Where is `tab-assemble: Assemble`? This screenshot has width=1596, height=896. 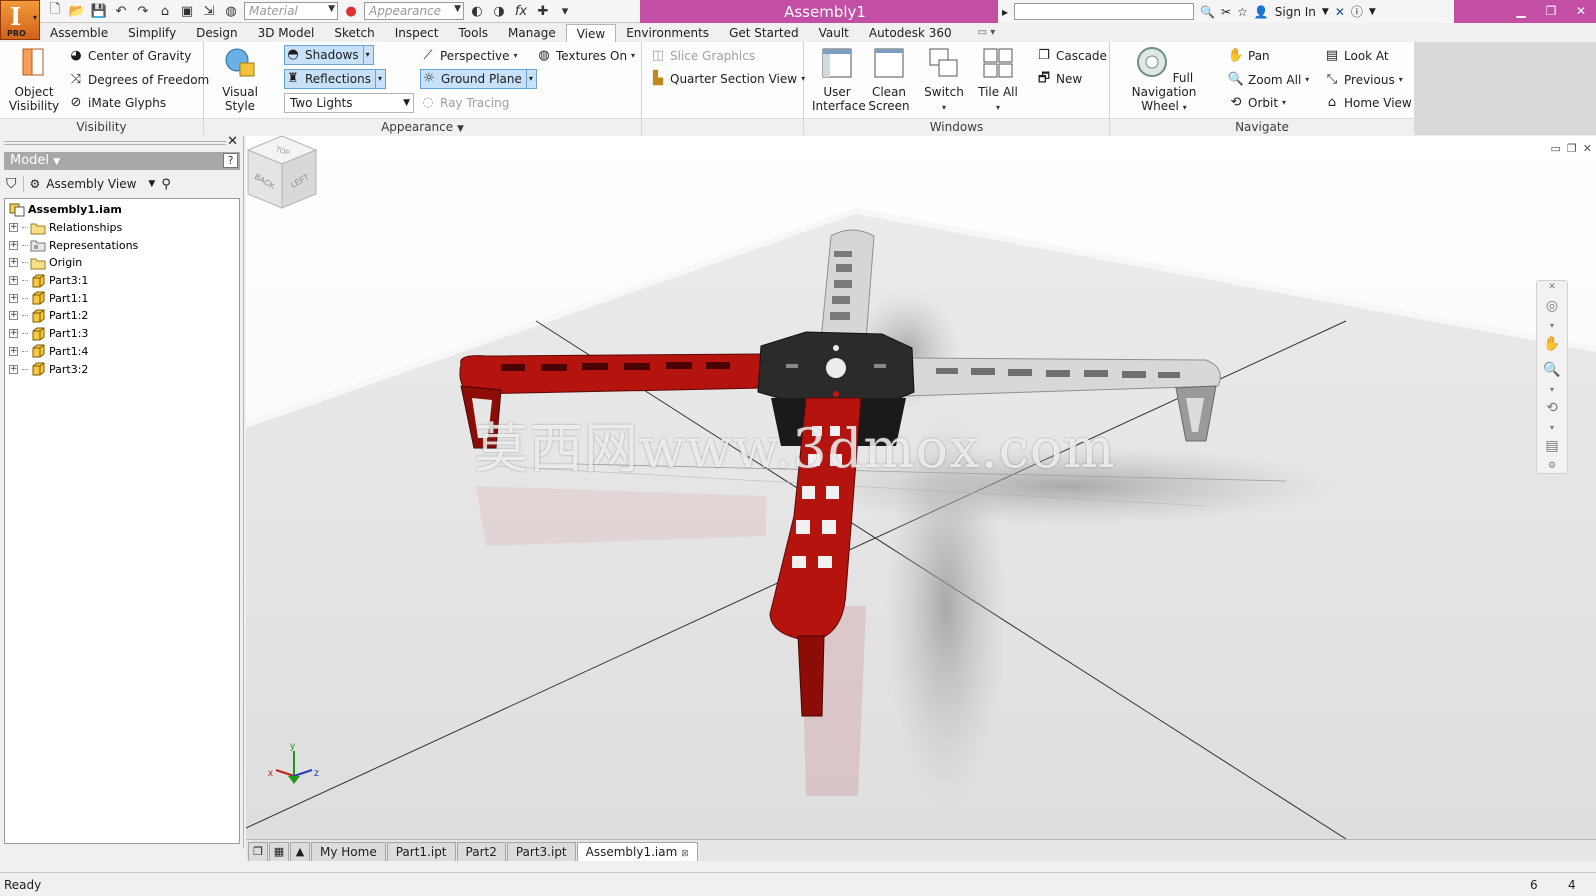 tab-assemble: Assemble is located at coordinates (79, 33).